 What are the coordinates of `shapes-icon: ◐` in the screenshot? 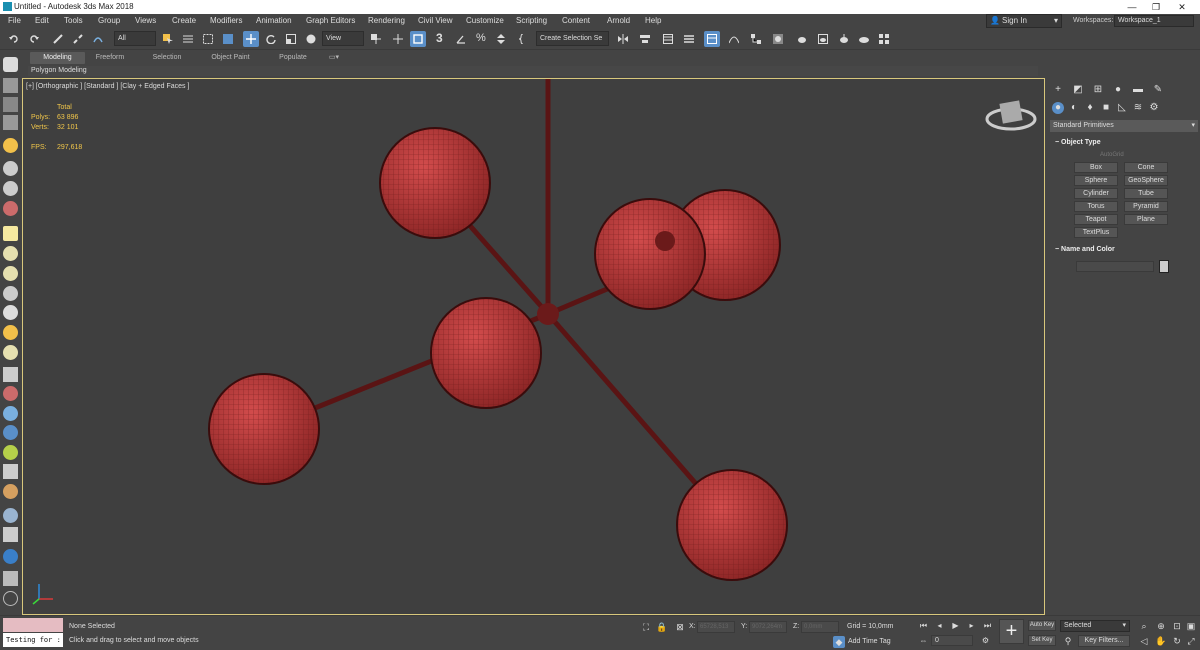 It's located at (1074, 108).